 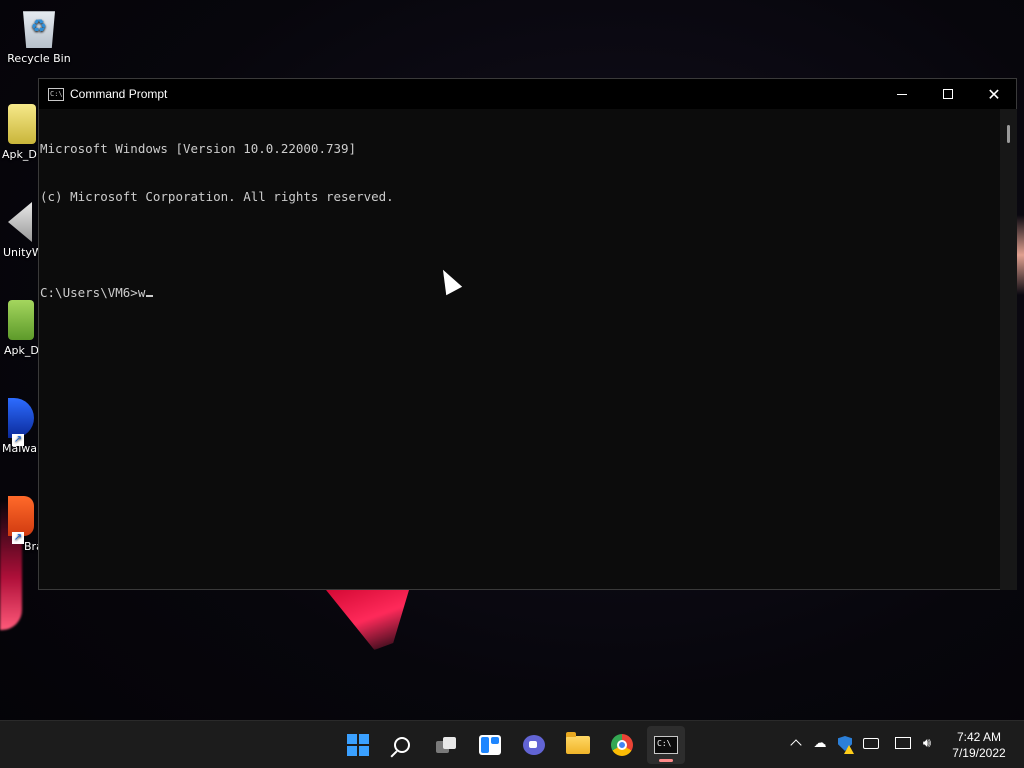 What do you see at coordinates (39, 29) in the screenshot?
I see `recycle-bin-icon` at bounding box center [39, 29].